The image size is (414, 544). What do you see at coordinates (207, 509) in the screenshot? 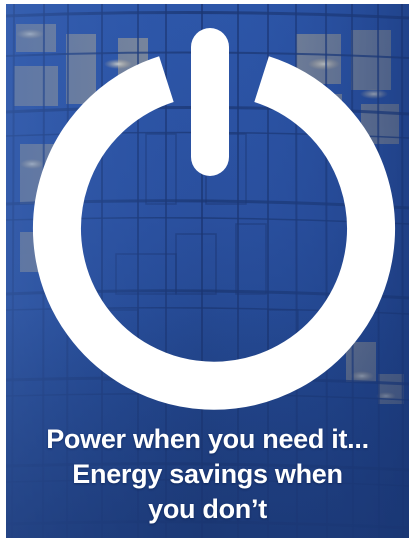
I see `tagline-line-3: you don’t` at bounding box center [207, 509].